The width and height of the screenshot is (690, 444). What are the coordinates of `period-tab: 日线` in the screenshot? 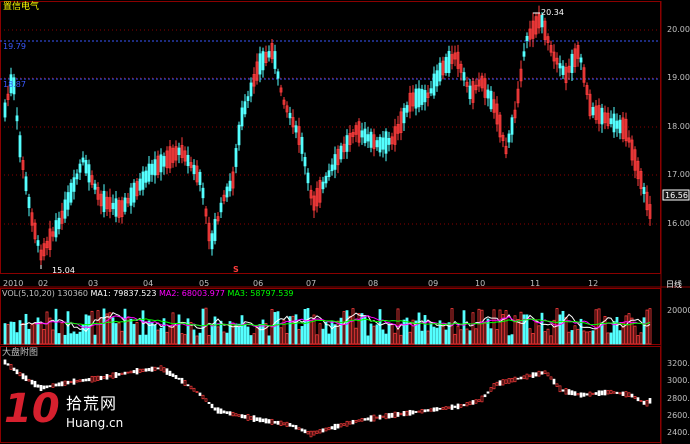 It's located at (674, 284).